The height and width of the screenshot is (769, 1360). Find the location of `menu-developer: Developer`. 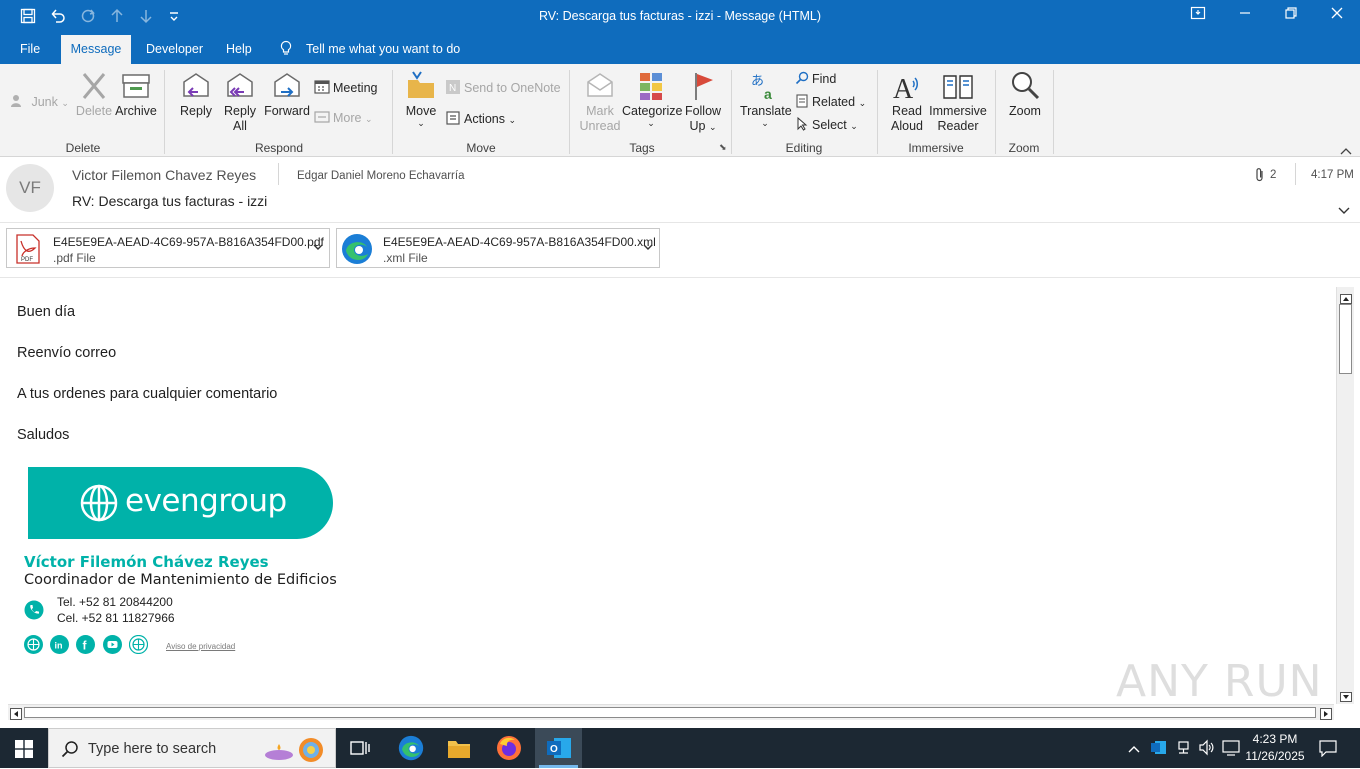

menu-developer: Developer is located at coordinates (174, 49).